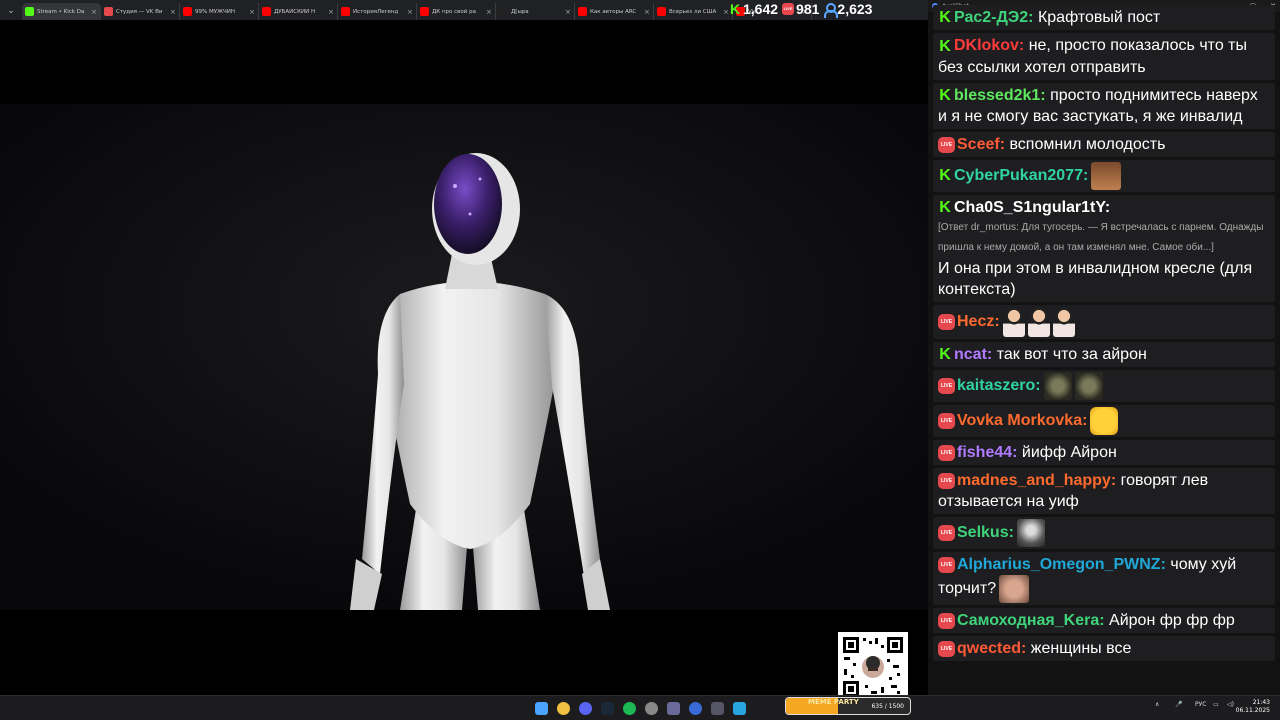 This screenshot has width=1280, height=720. What do you see at coordinates (1104, 649) in the screenshot?
I see `chat-message: LIVE qwected: женщины все` at bounding box center [1104, 649].